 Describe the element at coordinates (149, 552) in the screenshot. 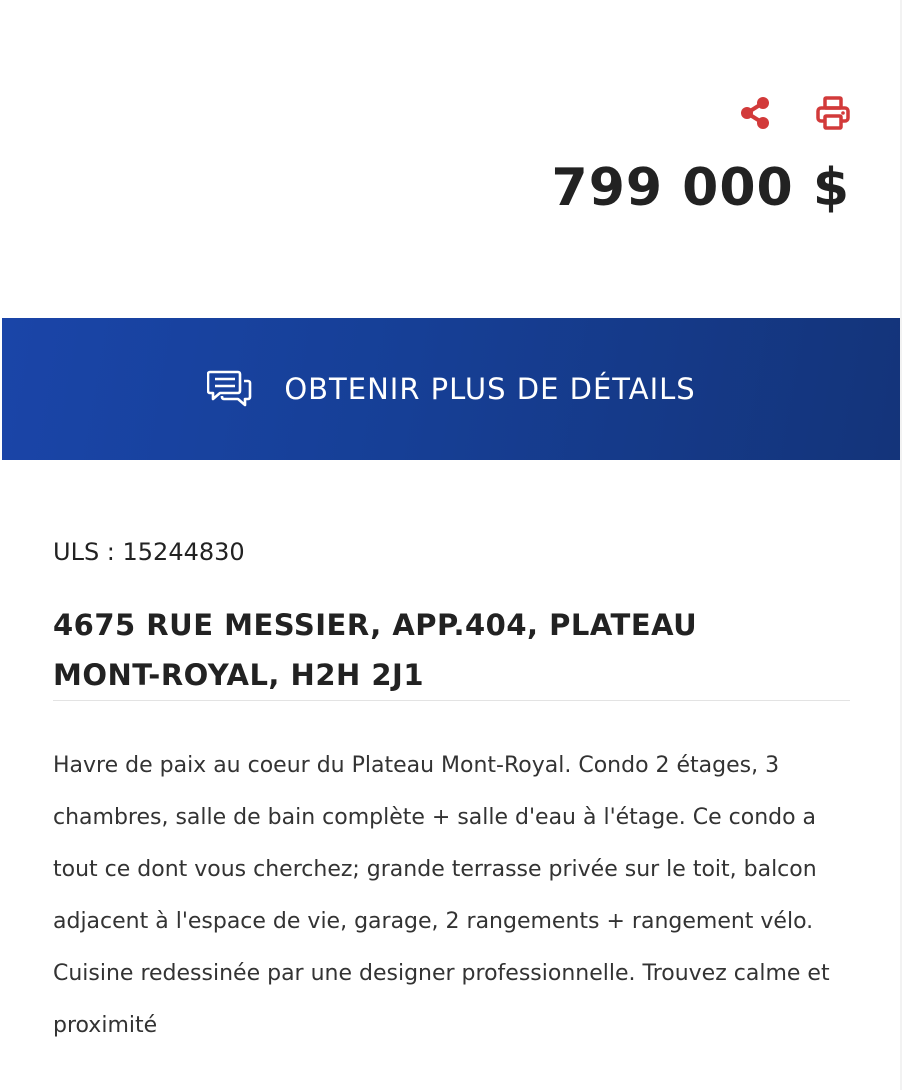

I see `uls-number: ULS : 15244830` at that location.